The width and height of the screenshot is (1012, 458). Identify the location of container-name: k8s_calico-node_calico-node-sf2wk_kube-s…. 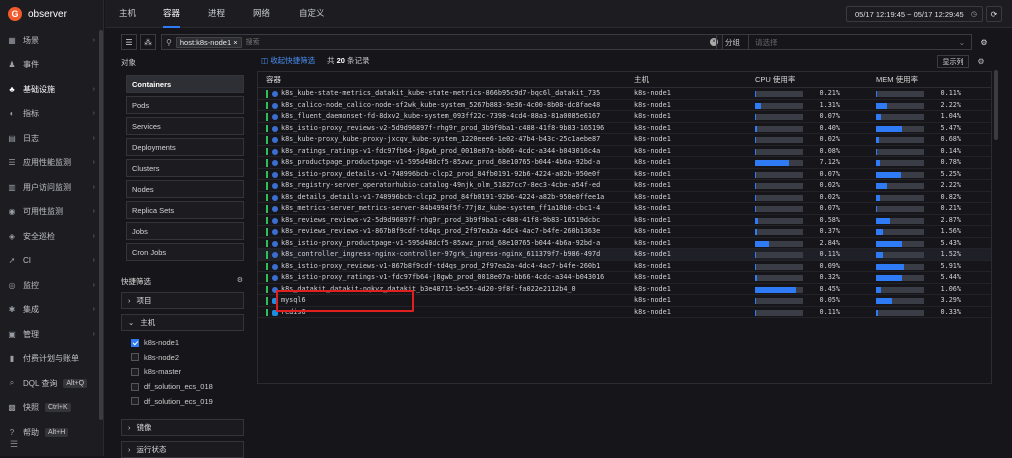
(451, 106).